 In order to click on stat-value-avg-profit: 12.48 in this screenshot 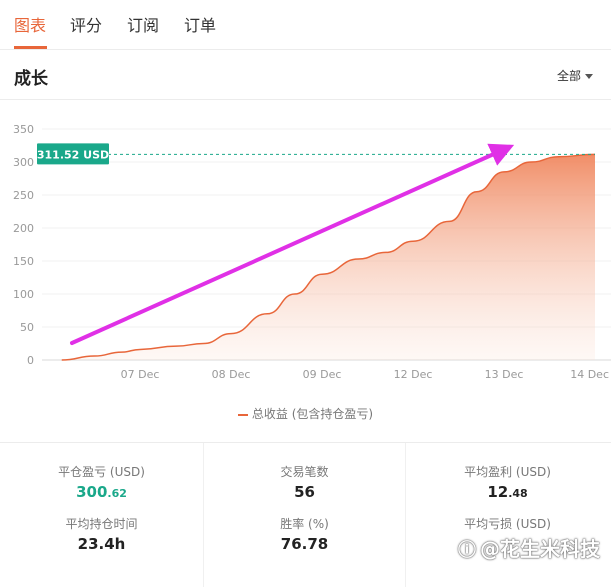, I will do `click(507, 492)`.